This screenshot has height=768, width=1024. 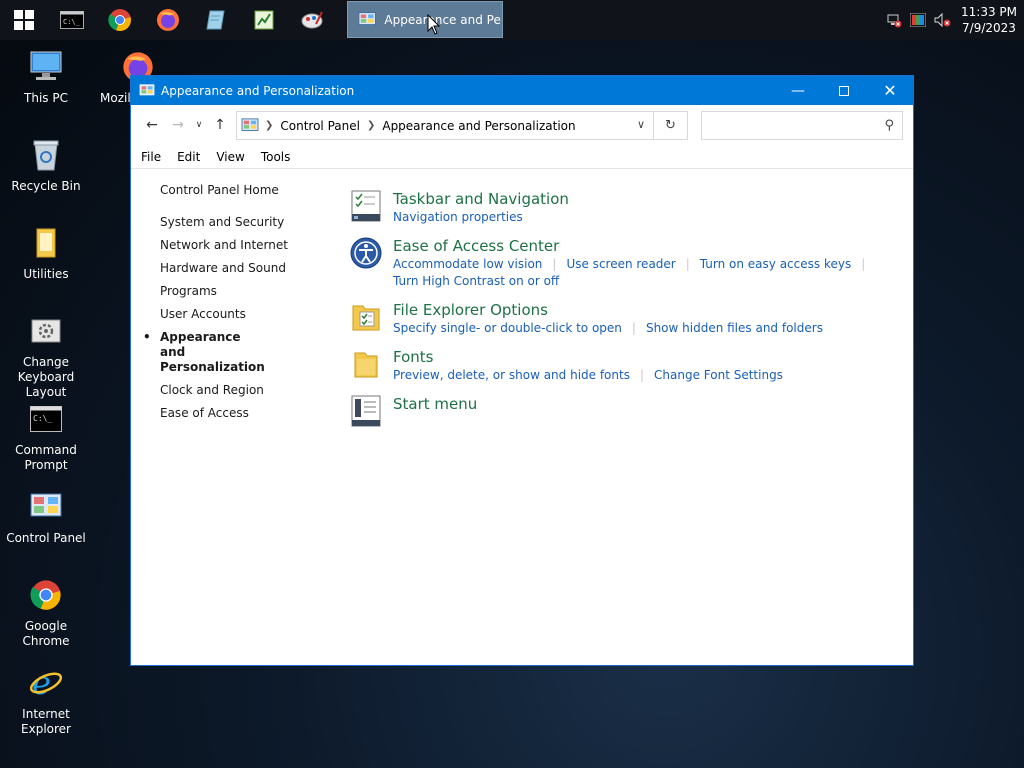 I want to click on minimize-button: —, so click(x=798, y=90).